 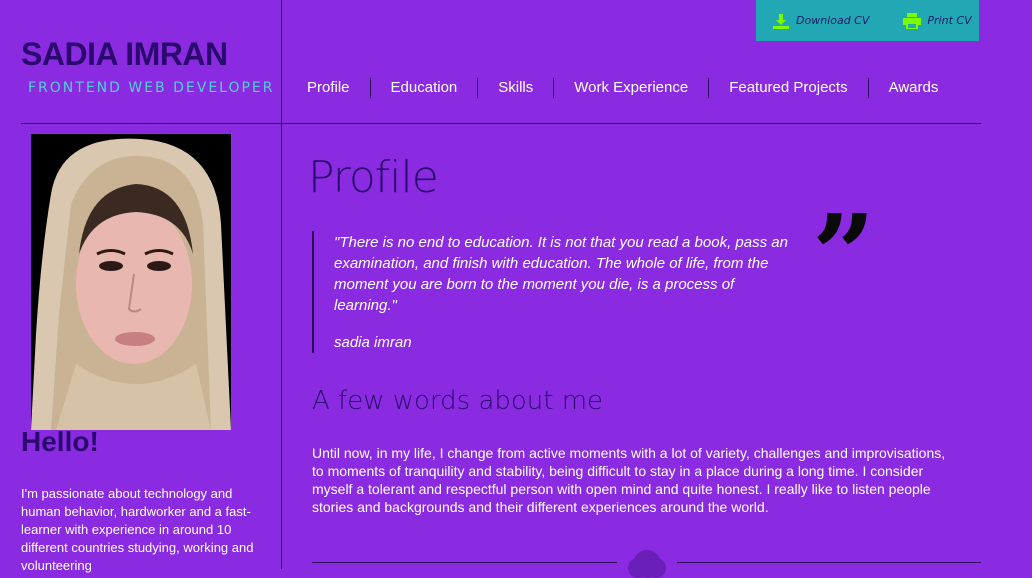 What do you see at coordinates (787, 88) in the screenshot?
I see `nav-featured-projects: Featured Projects` at bounding box center [787, 88].